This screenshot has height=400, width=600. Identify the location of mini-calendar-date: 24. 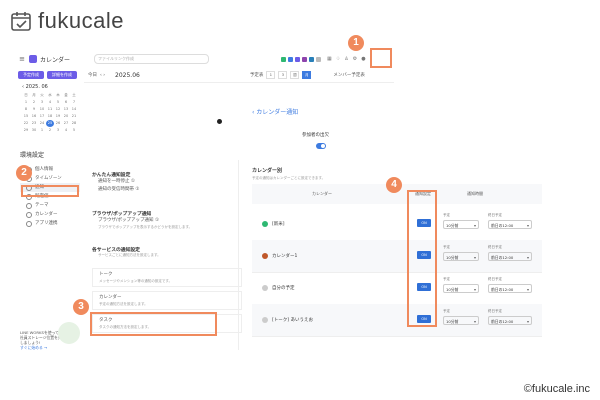
(42, 123).